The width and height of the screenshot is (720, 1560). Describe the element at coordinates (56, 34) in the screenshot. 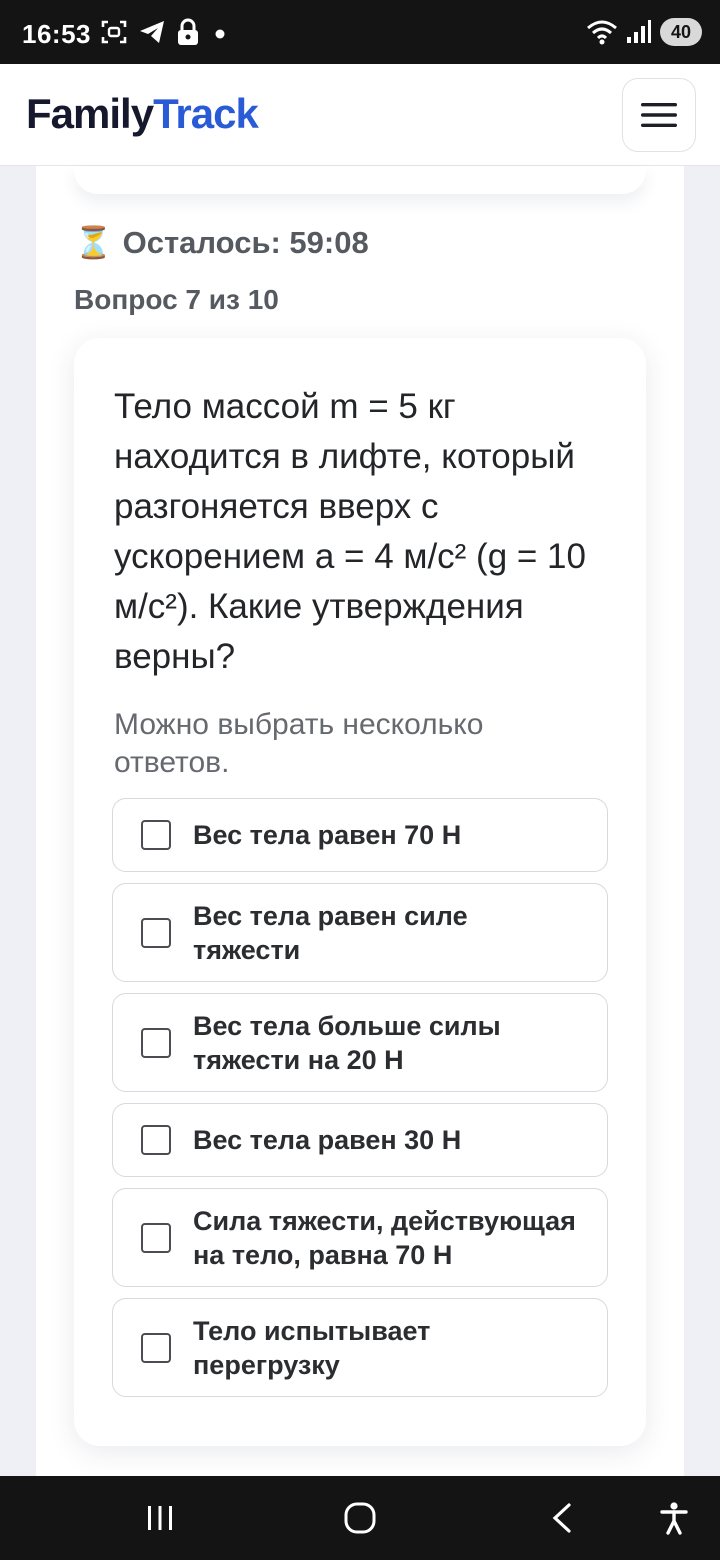

I see `status-time: 16:53` at that location.